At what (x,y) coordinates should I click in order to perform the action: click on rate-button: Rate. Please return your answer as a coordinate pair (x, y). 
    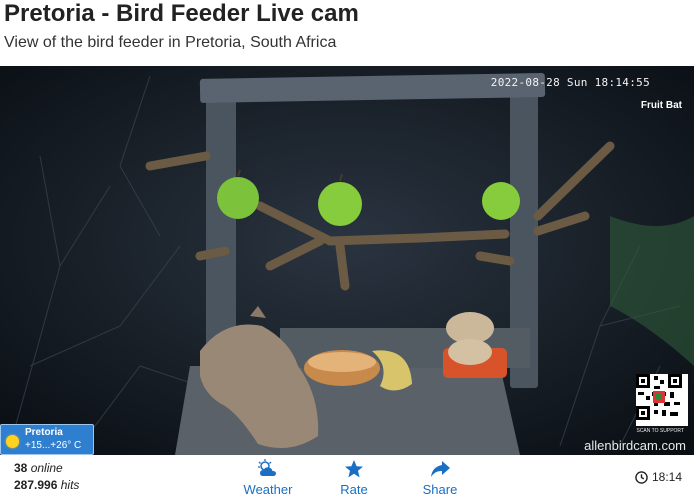
    Looking at the image, I should click on (354, 478).